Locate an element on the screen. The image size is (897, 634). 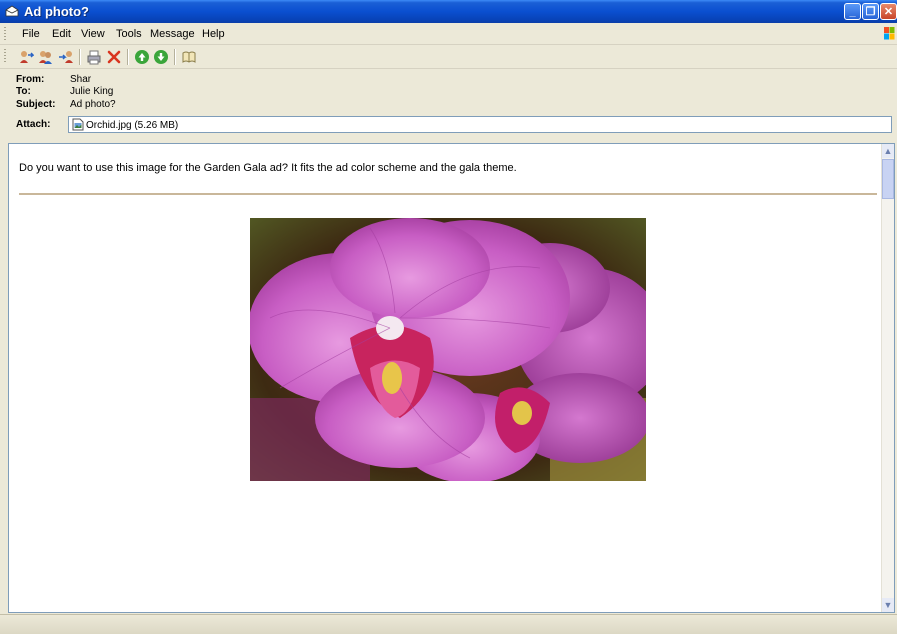
attach-label: Attach: is located at coordinates (33, 124).